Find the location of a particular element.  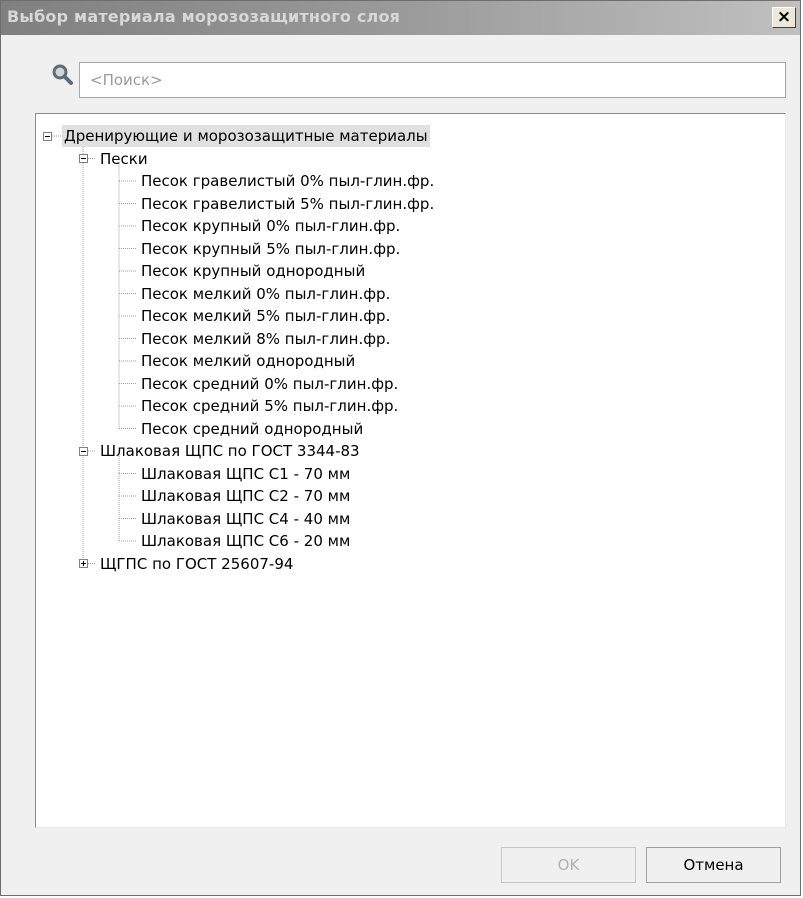

tree-leaf-node: Песок средний 0% пыл-глин.фр. is located at coordinates (269, 384).